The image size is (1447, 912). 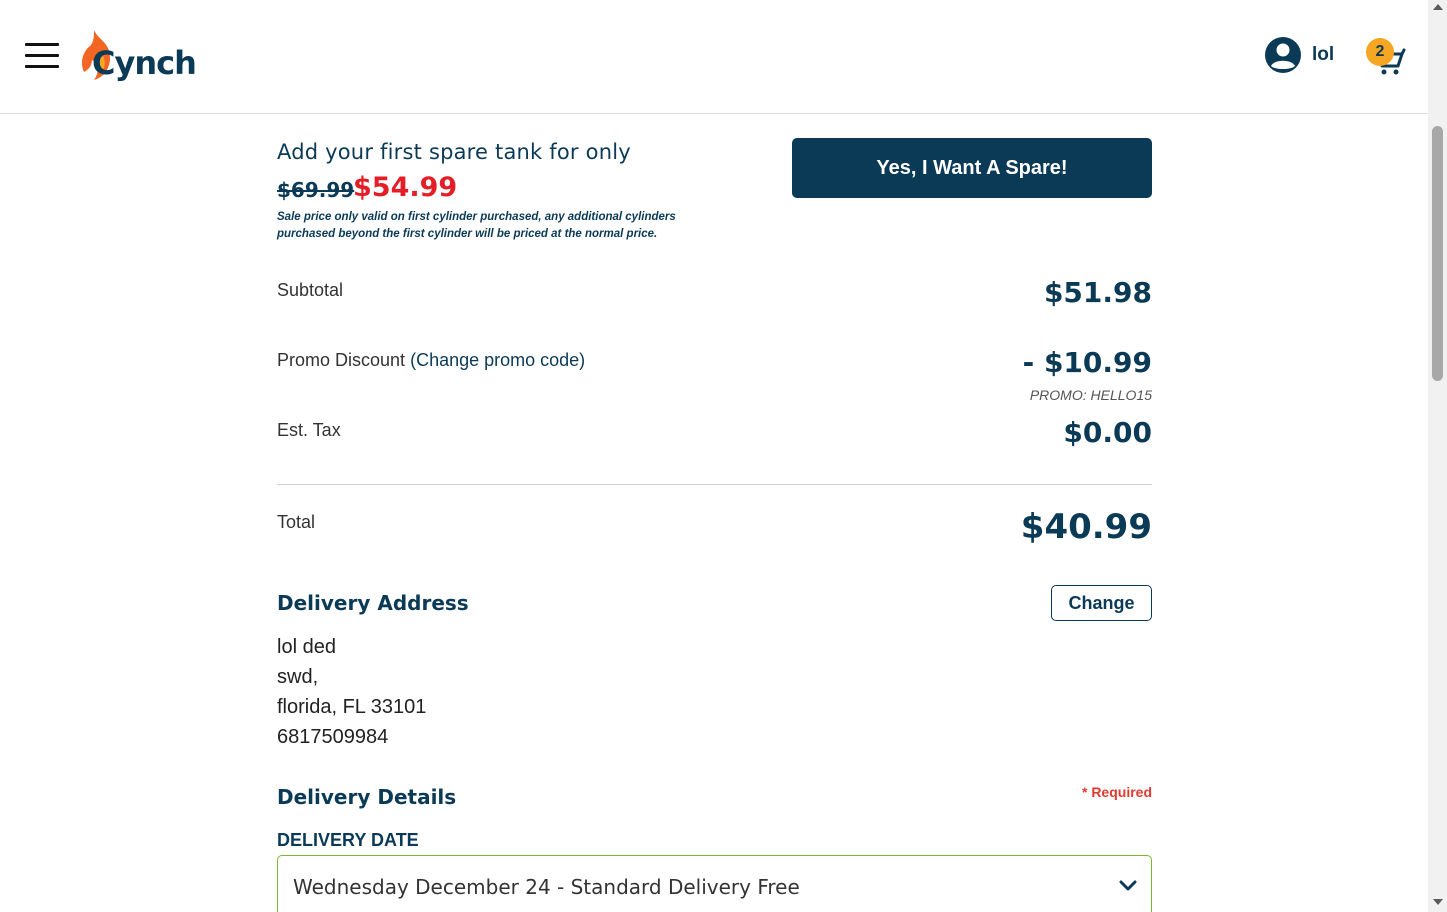 What do you see at coordinates (316, 190) in the screenshot?
I see `spare-old-price: $69.99` at bounding box center [316, 190].